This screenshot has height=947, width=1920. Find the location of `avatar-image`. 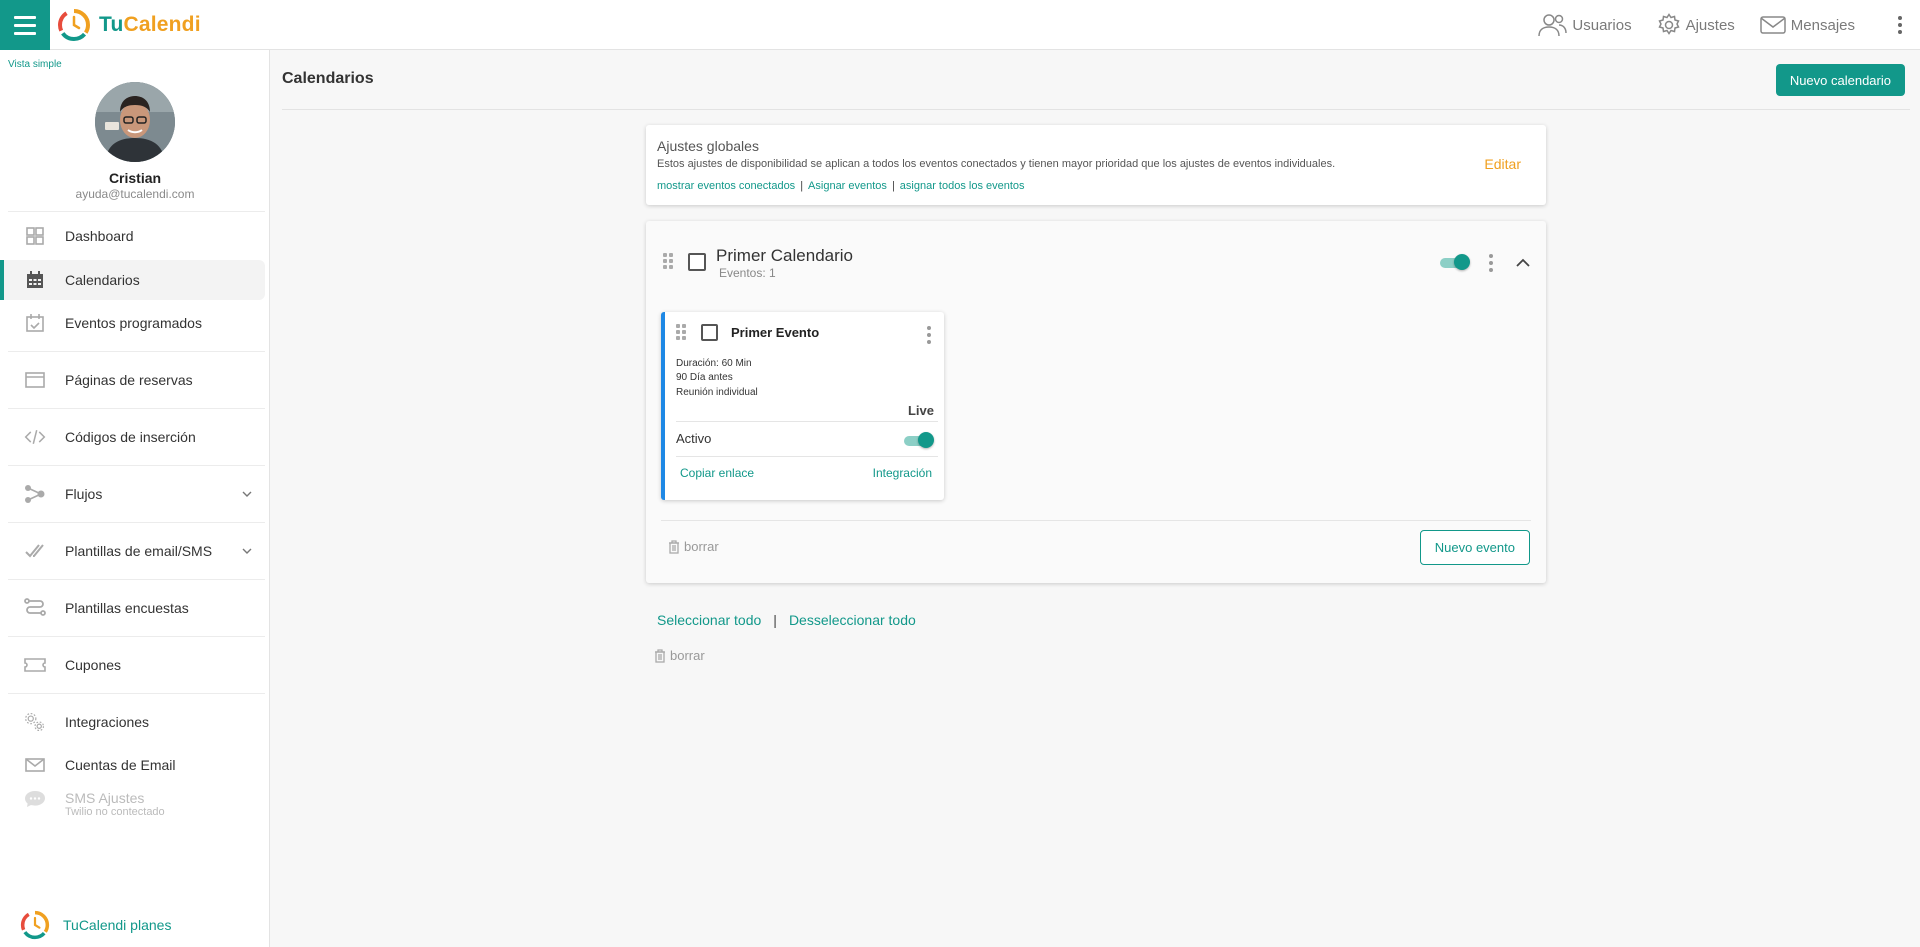

avatar-image is located at coordinates (135, 122).